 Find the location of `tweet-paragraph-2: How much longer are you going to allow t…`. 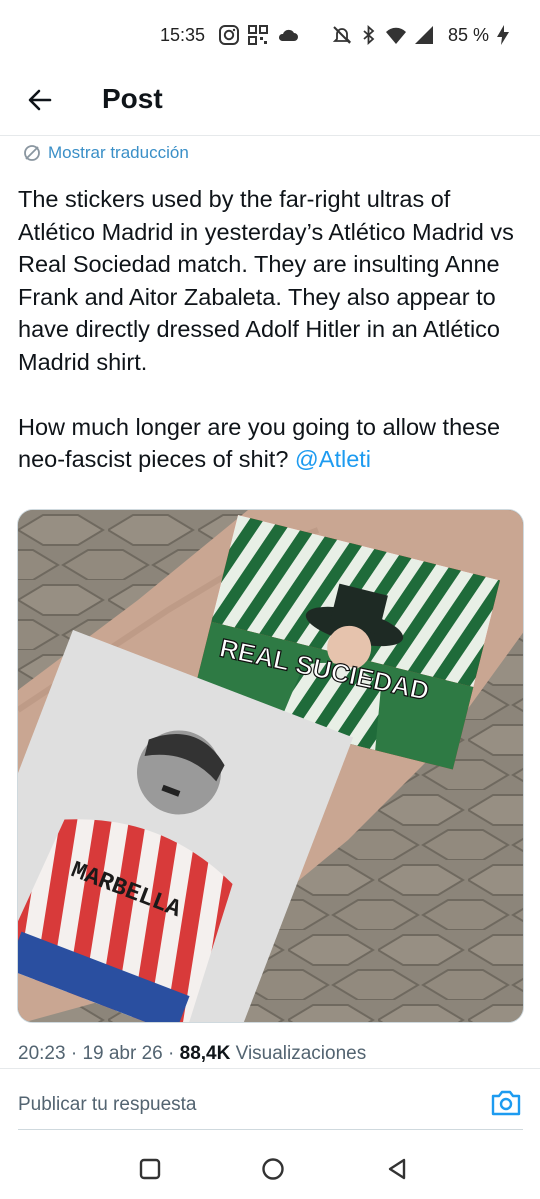

tweet-paragraph-2: How much longer are you going to allow t… is located at coordinates (262, 443).